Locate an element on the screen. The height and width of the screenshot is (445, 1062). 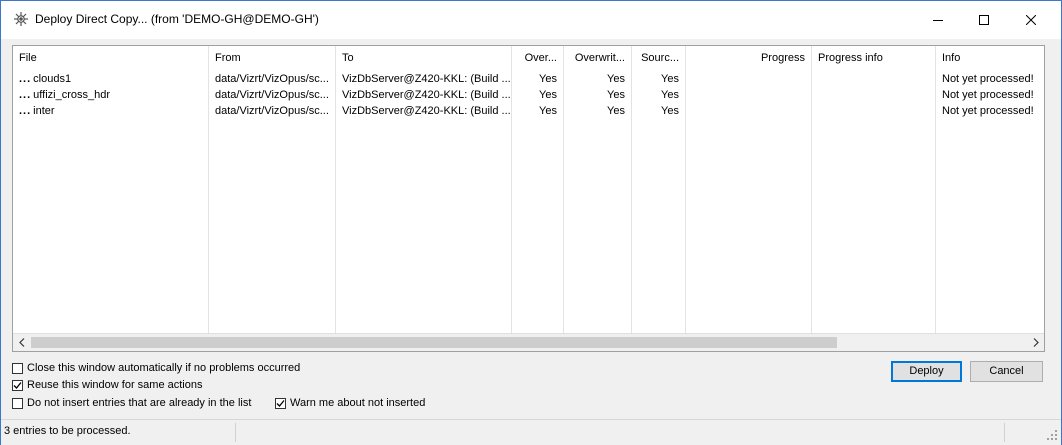
chevron-right-icon is located at coordinates (1036, 342).